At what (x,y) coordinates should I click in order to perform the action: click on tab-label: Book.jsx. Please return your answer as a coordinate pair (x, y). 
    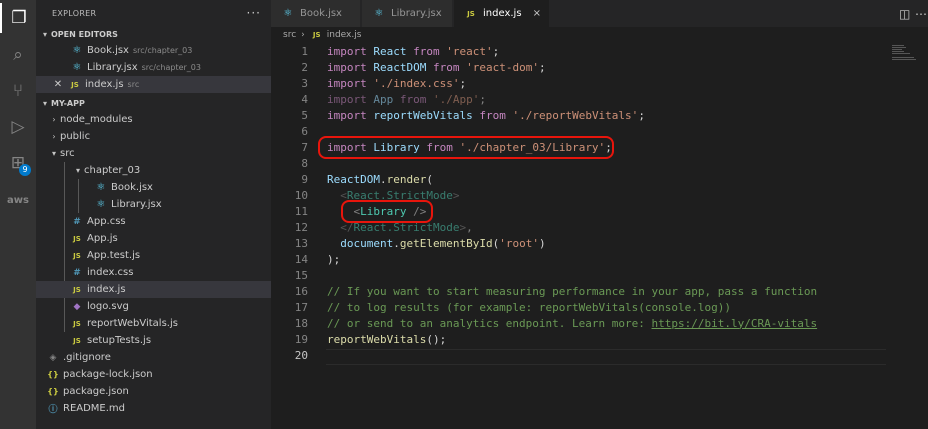
    Looking at the image, I should click on (321, 13).